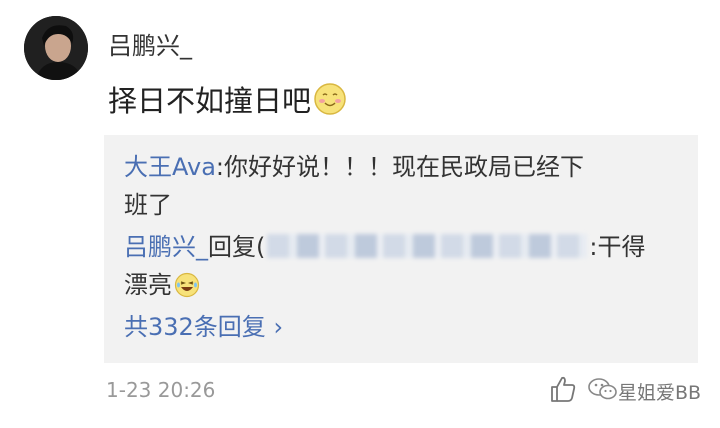 The height and width of the screenshot is (428, 720). What do you see at coordinates (166, 247) in the screenshot?
I see `reply-2-author: 吕鹏兴_` at bounding box center [166, 247].